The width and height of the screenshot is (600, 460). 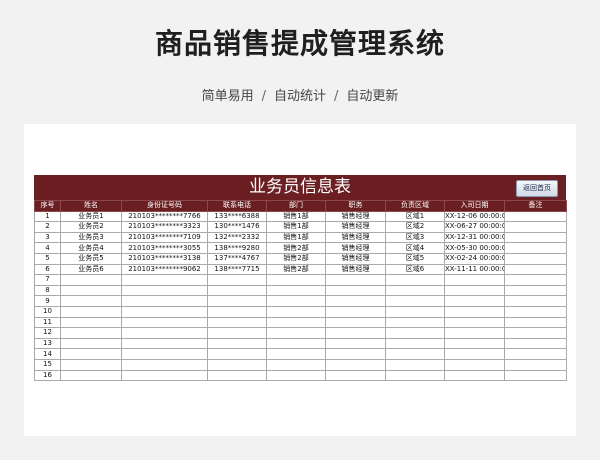 What do you see at coordinates (415, 227) in the screenshot?
I see `cell-region: 区域2` at bounding box center [415, 227].